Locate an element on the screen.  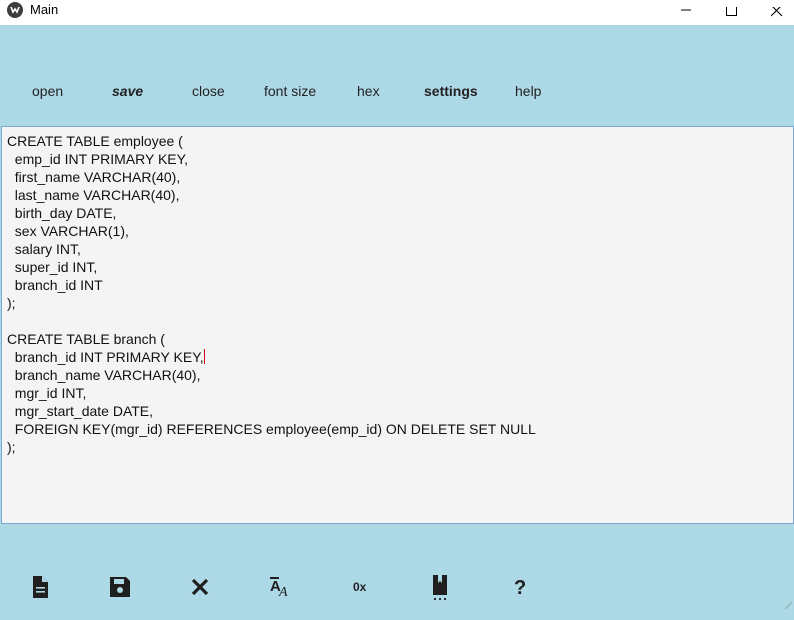
resize-grip-icon is located at coordinates (788, 605).